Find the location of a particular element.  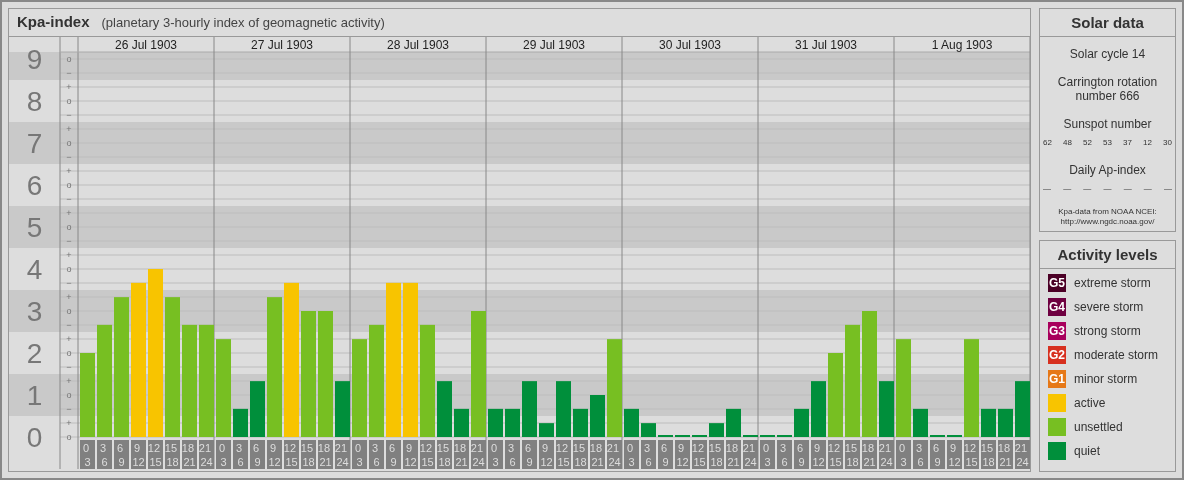

sunspot-value: 62 is located at coordinates (1047, 143).